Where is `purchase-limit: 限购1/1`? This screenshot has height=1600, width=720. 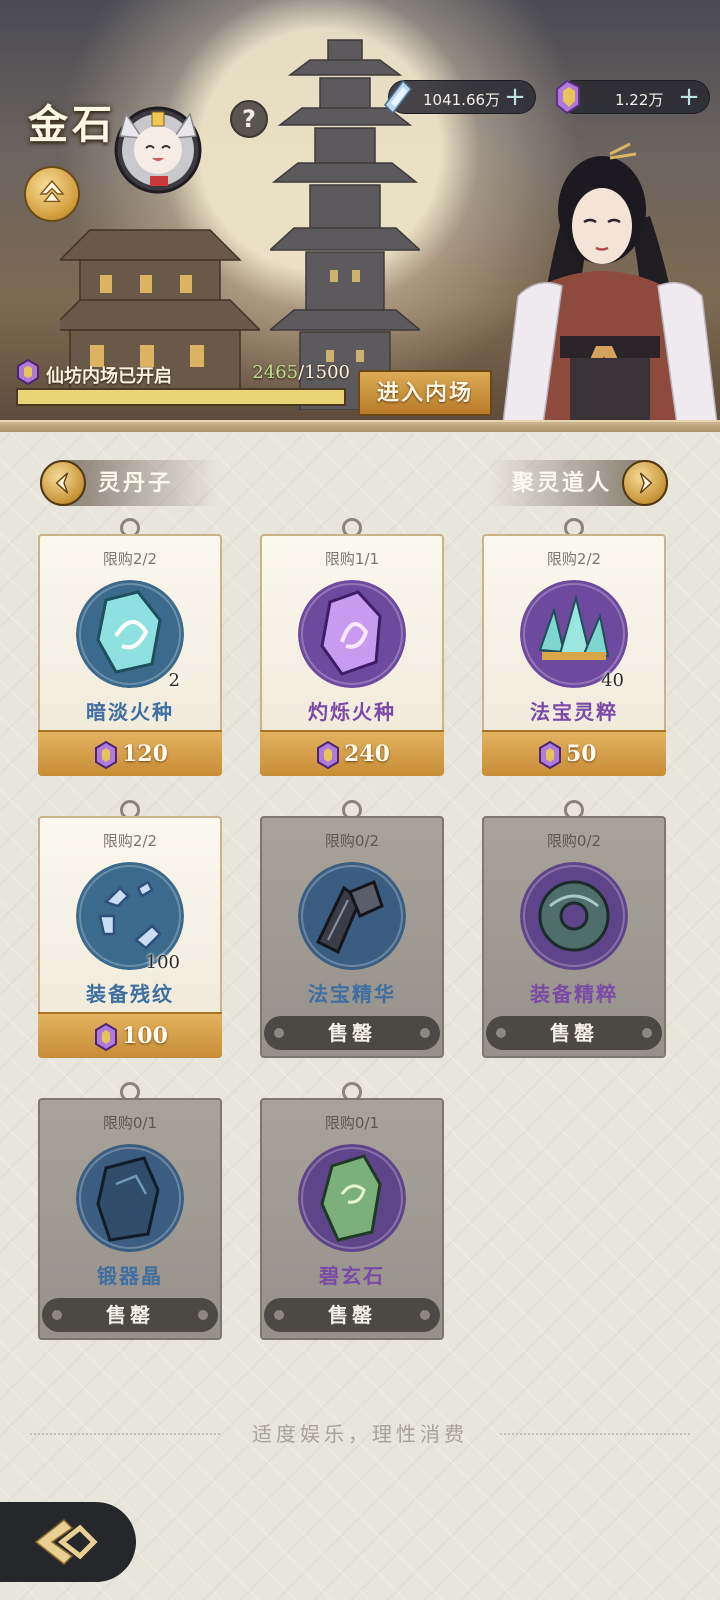 purchase-limit: 限购1/1 is located at coordinates (352, 559).